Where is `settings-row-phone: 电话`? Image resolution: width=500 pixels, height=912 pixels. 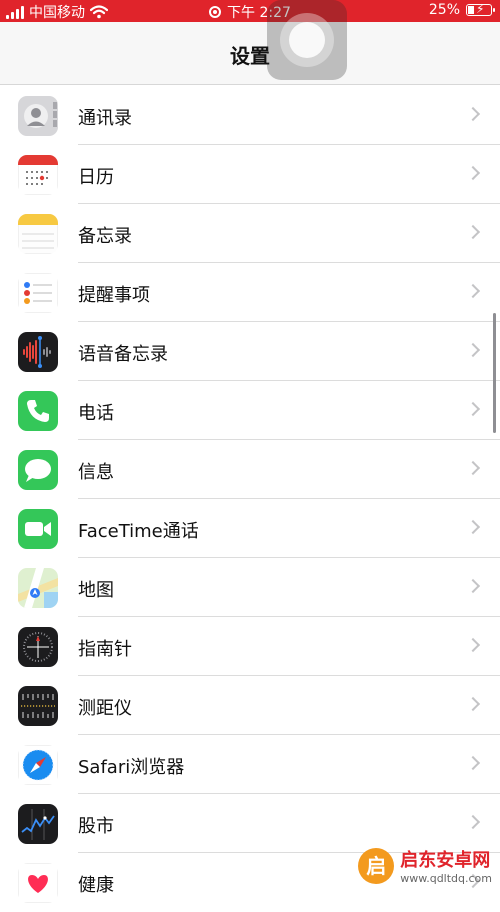 settings-row-phone: 电话 is located at coordinates (250, 410).